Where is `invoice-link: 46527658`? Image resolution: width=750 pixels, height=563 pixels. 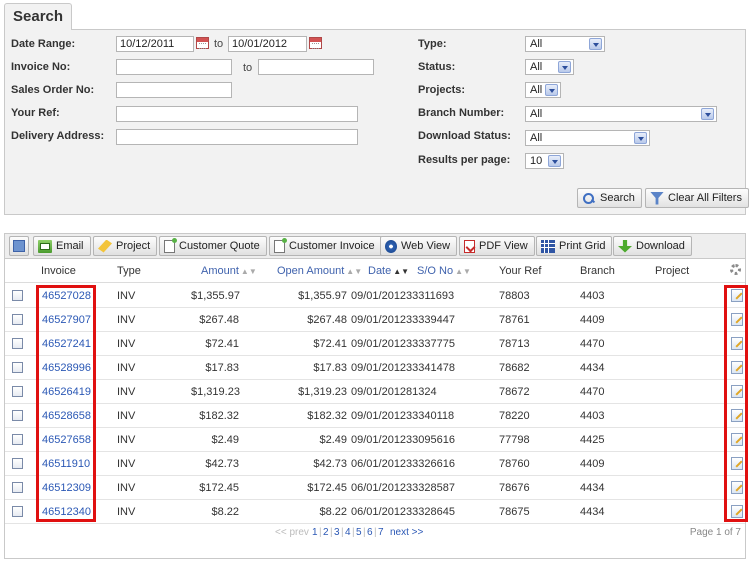 invoice-link: 46527658 is located at coordinates (66, 440).